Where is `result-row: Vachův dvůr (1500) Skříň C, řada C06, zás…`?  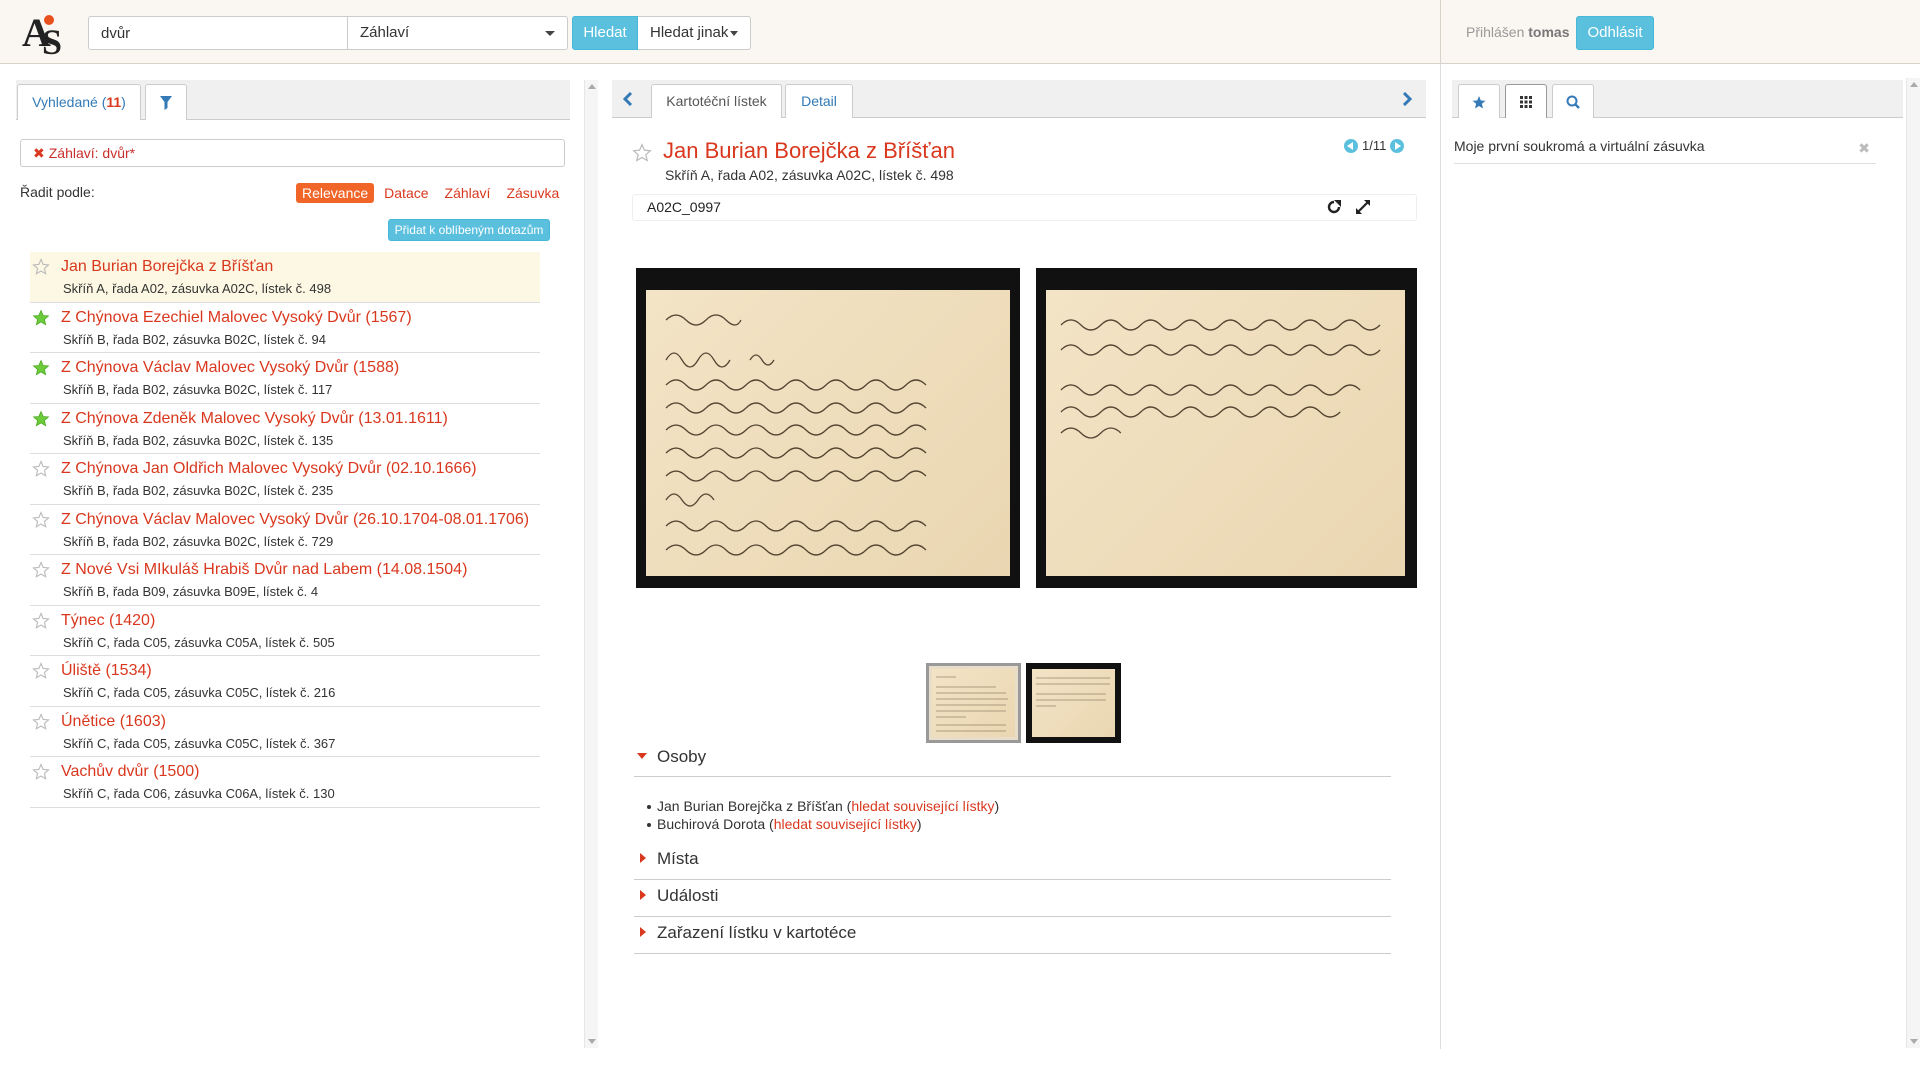
result-row: Vachův dvůr (1500) Skříň C, řada C06, zás… is located at coordinates (285, 782).